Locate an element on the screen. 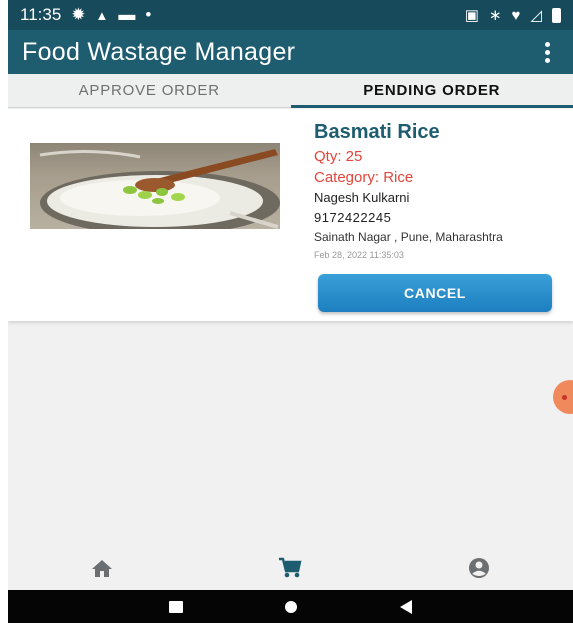 The width and height of the screenshot is (573, 623). order-timestamp: Feb 28, 2022 11:35:03 is located at coordinates (359, 255).